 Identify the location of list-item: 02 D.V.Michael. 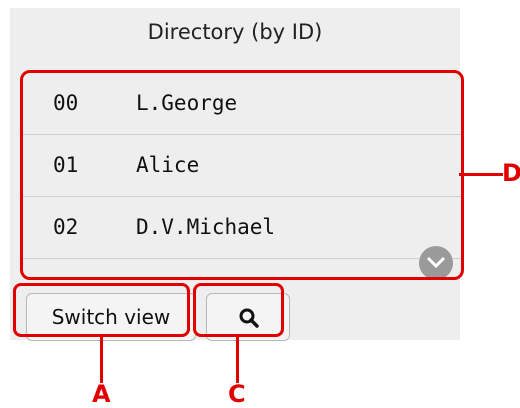
(242, 228).